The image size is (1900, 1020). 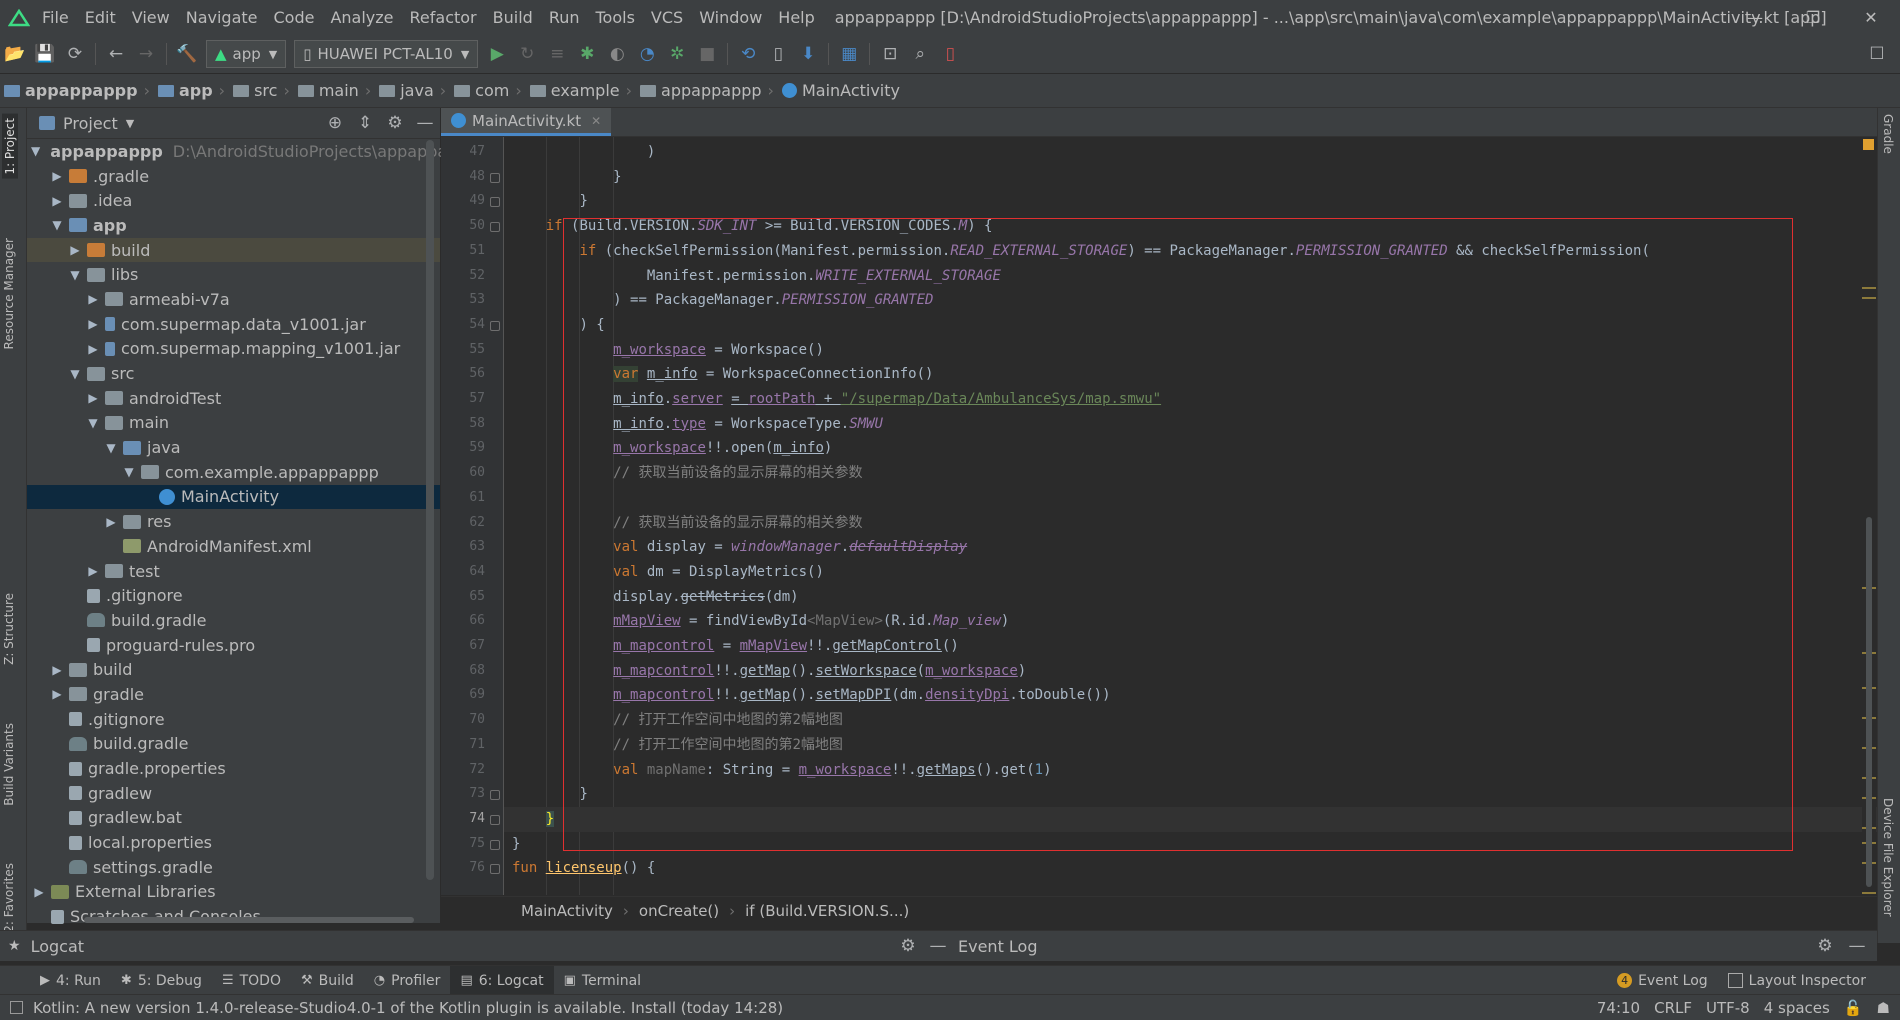 What do you see at coordinates (908, 946) in the screenshot?
I see `gear-icon: ⚙` at bounding box center [908, 946].